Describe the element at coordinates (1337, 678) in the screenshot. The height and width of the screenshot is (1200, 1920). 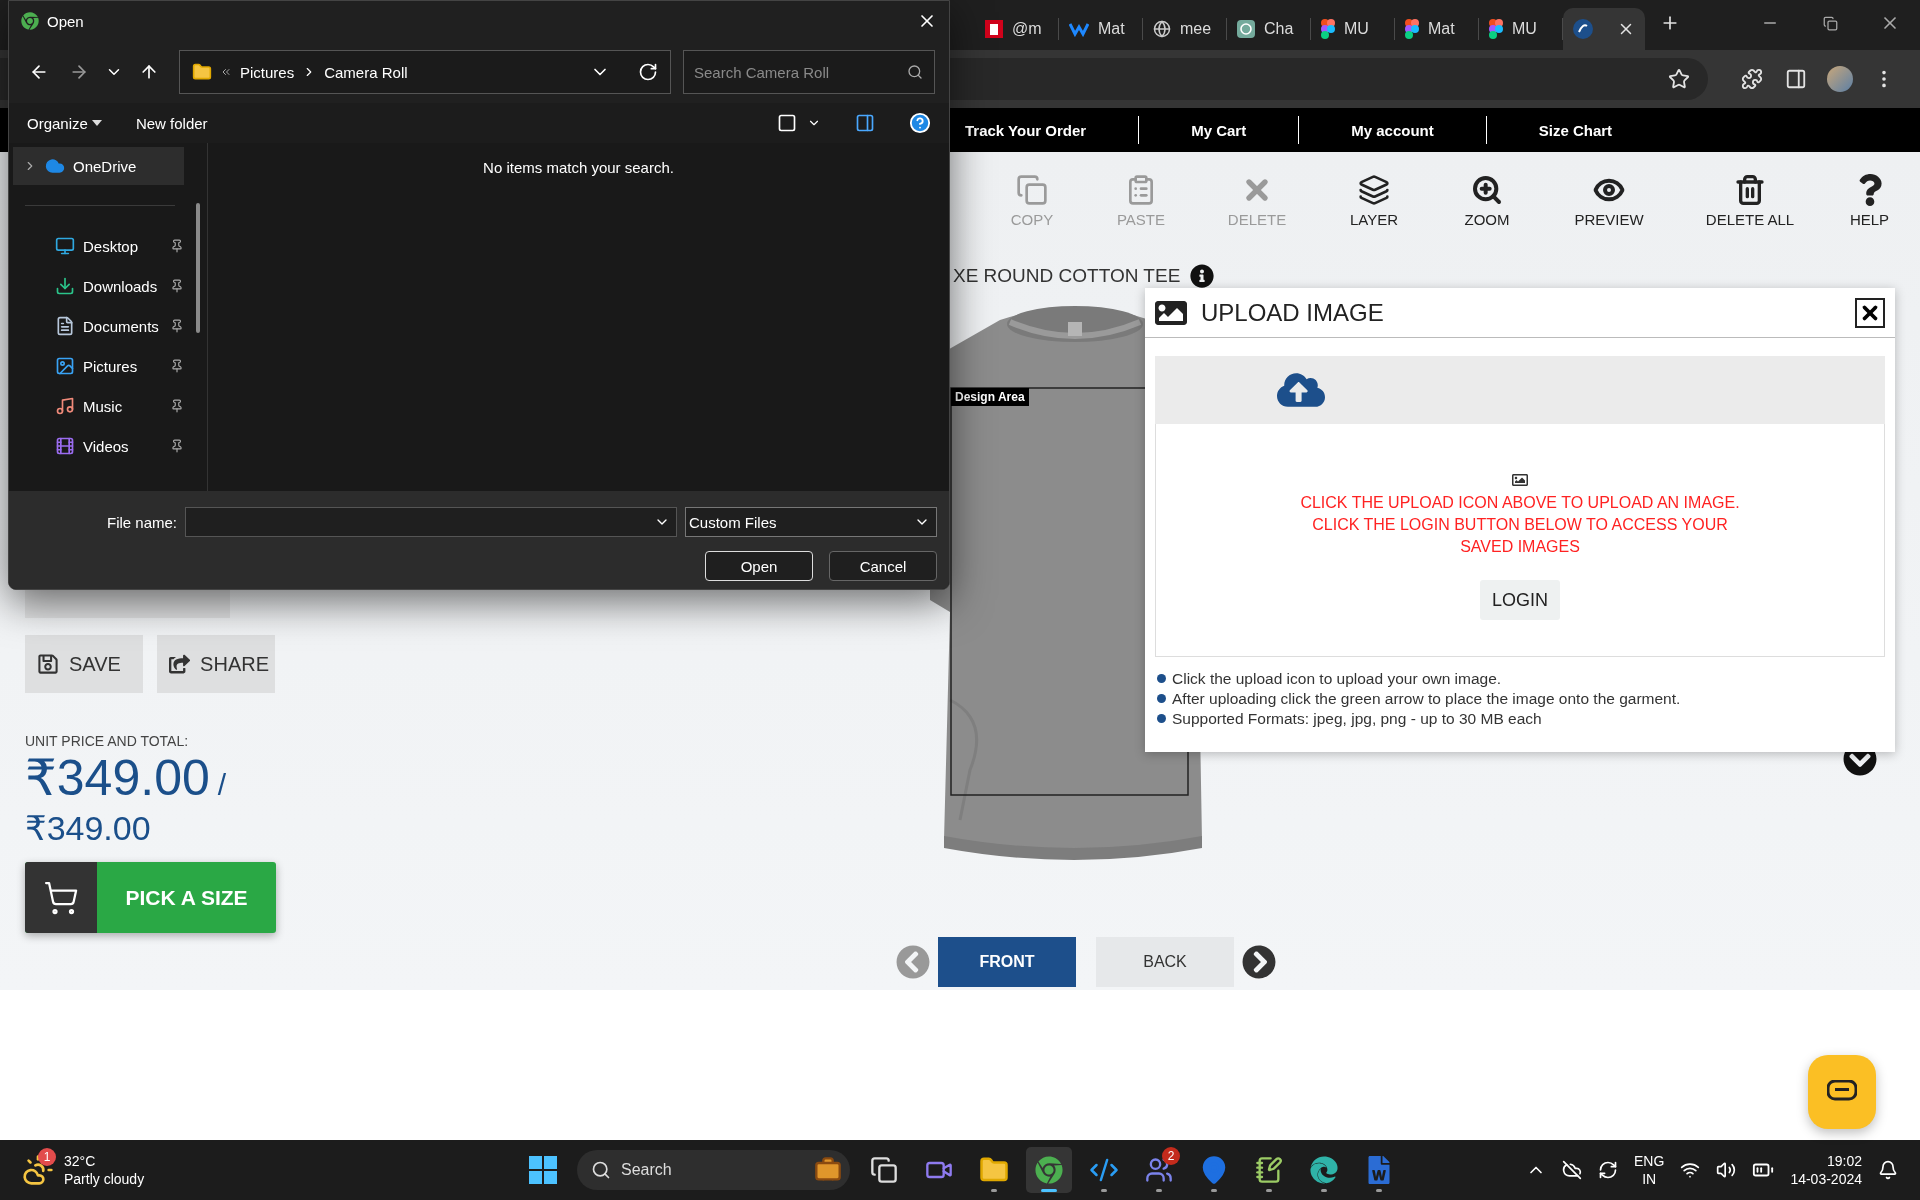
I see `tip-text: Click the upload icon to upload your own image.` at that location.